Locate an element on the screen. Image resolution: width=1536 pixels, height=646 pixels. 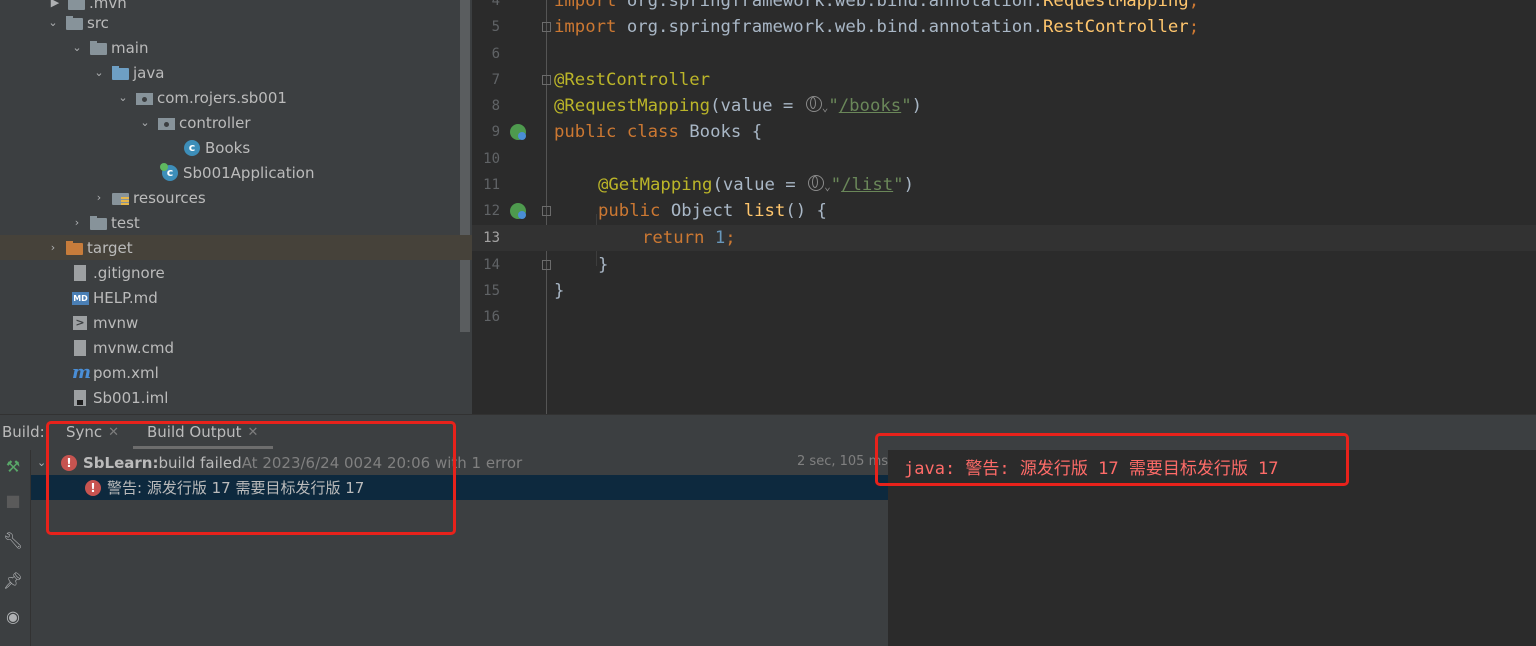
line-number: 11 is located at coordinates (491, 185).